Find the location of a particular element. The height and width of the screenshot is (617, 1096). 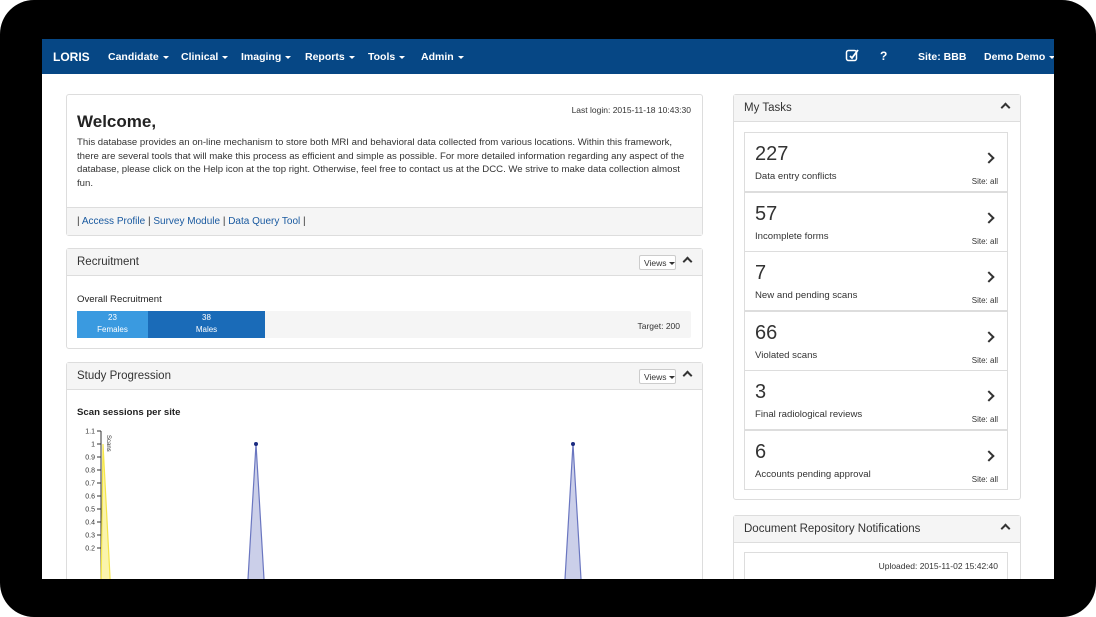

menu-clinical-label: Clinical is located at coordinates (200, 57).